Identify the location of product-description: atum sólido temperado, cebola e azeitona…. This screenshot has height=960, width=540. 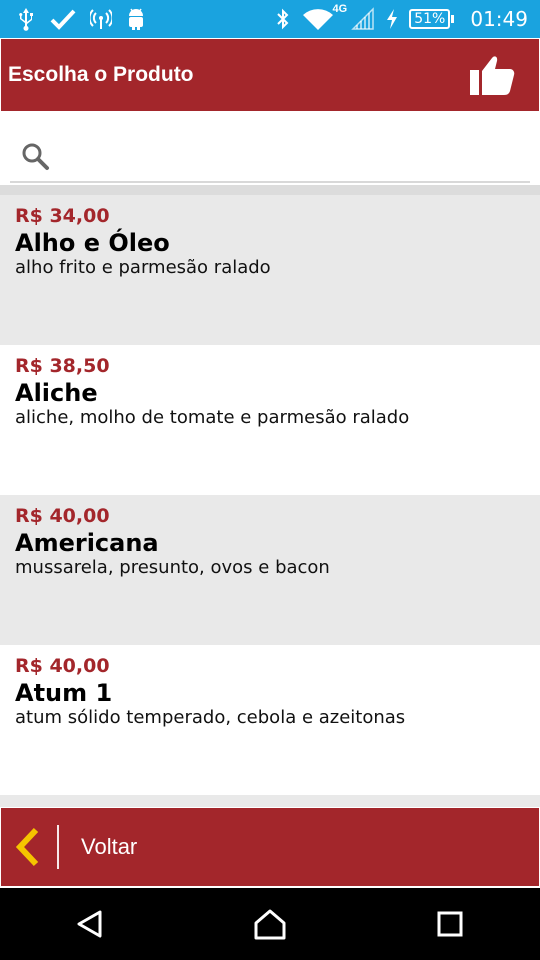
(210, 717).